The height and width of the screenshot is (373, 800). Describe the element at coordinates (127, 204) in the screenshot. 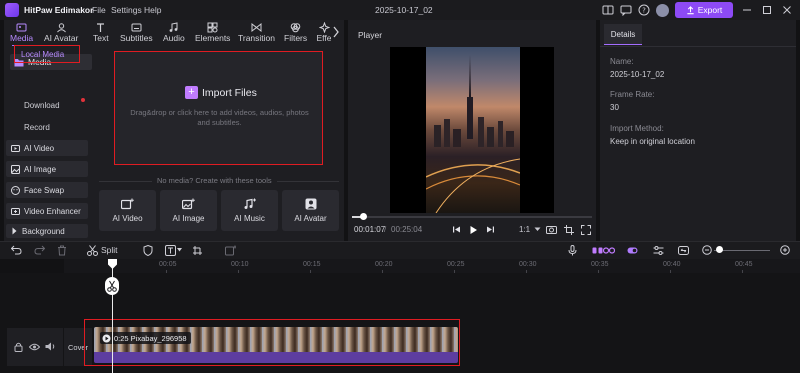

I see `ai-video-add-icon` at that location.